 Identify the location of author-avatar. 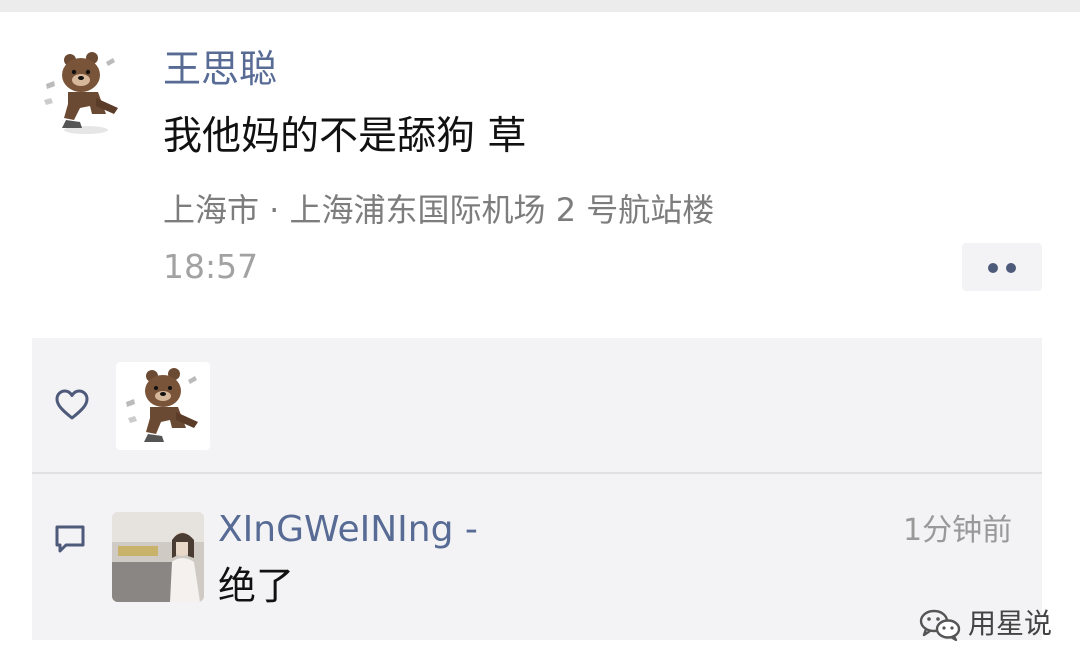
(85, 93).